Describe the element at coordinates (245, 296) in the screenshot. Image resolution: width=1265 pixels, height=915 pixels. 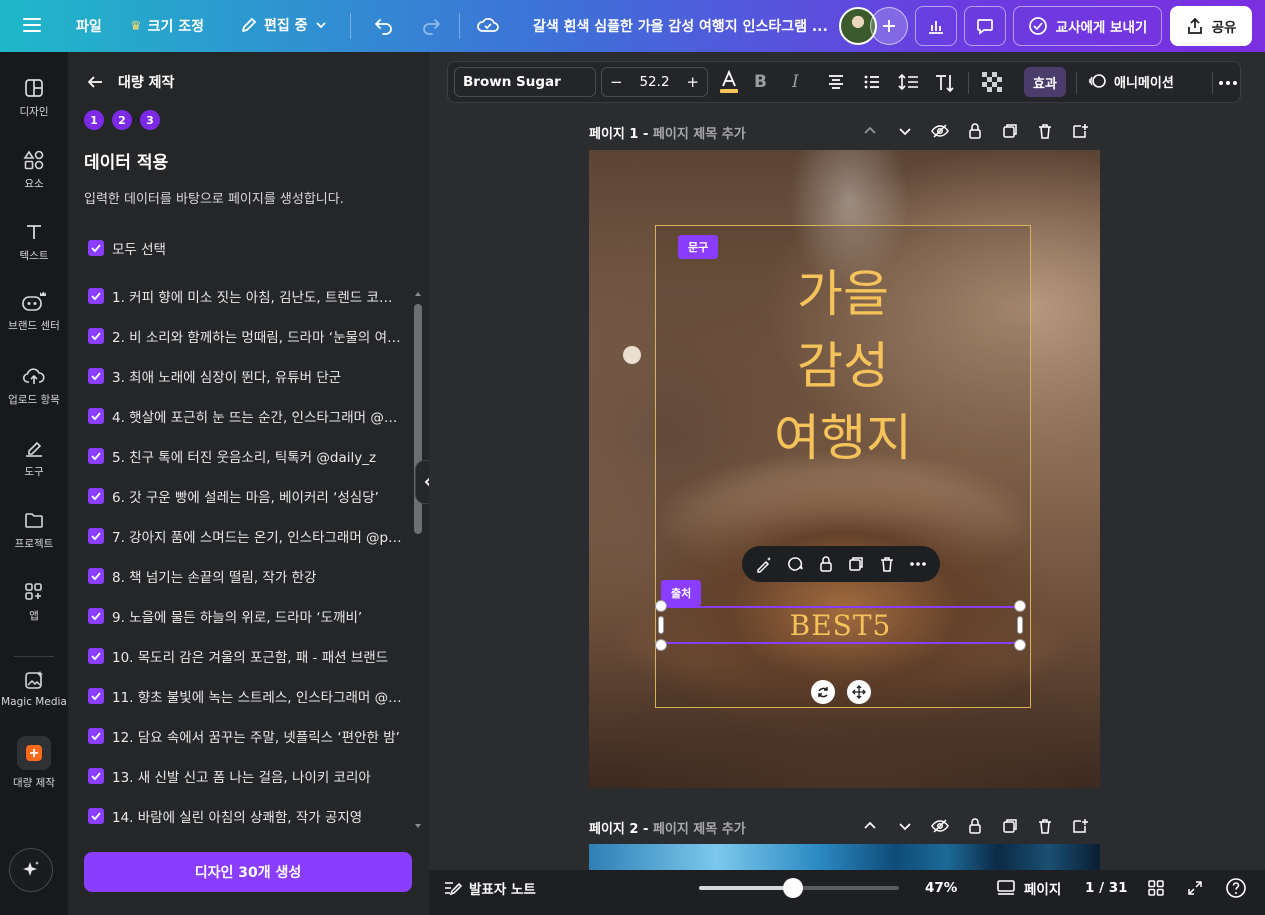
I see `data-row-checkbox: 1. 커피 향에 미소 짓는 아침, 김난도, 트렌드 코리아` at that location.